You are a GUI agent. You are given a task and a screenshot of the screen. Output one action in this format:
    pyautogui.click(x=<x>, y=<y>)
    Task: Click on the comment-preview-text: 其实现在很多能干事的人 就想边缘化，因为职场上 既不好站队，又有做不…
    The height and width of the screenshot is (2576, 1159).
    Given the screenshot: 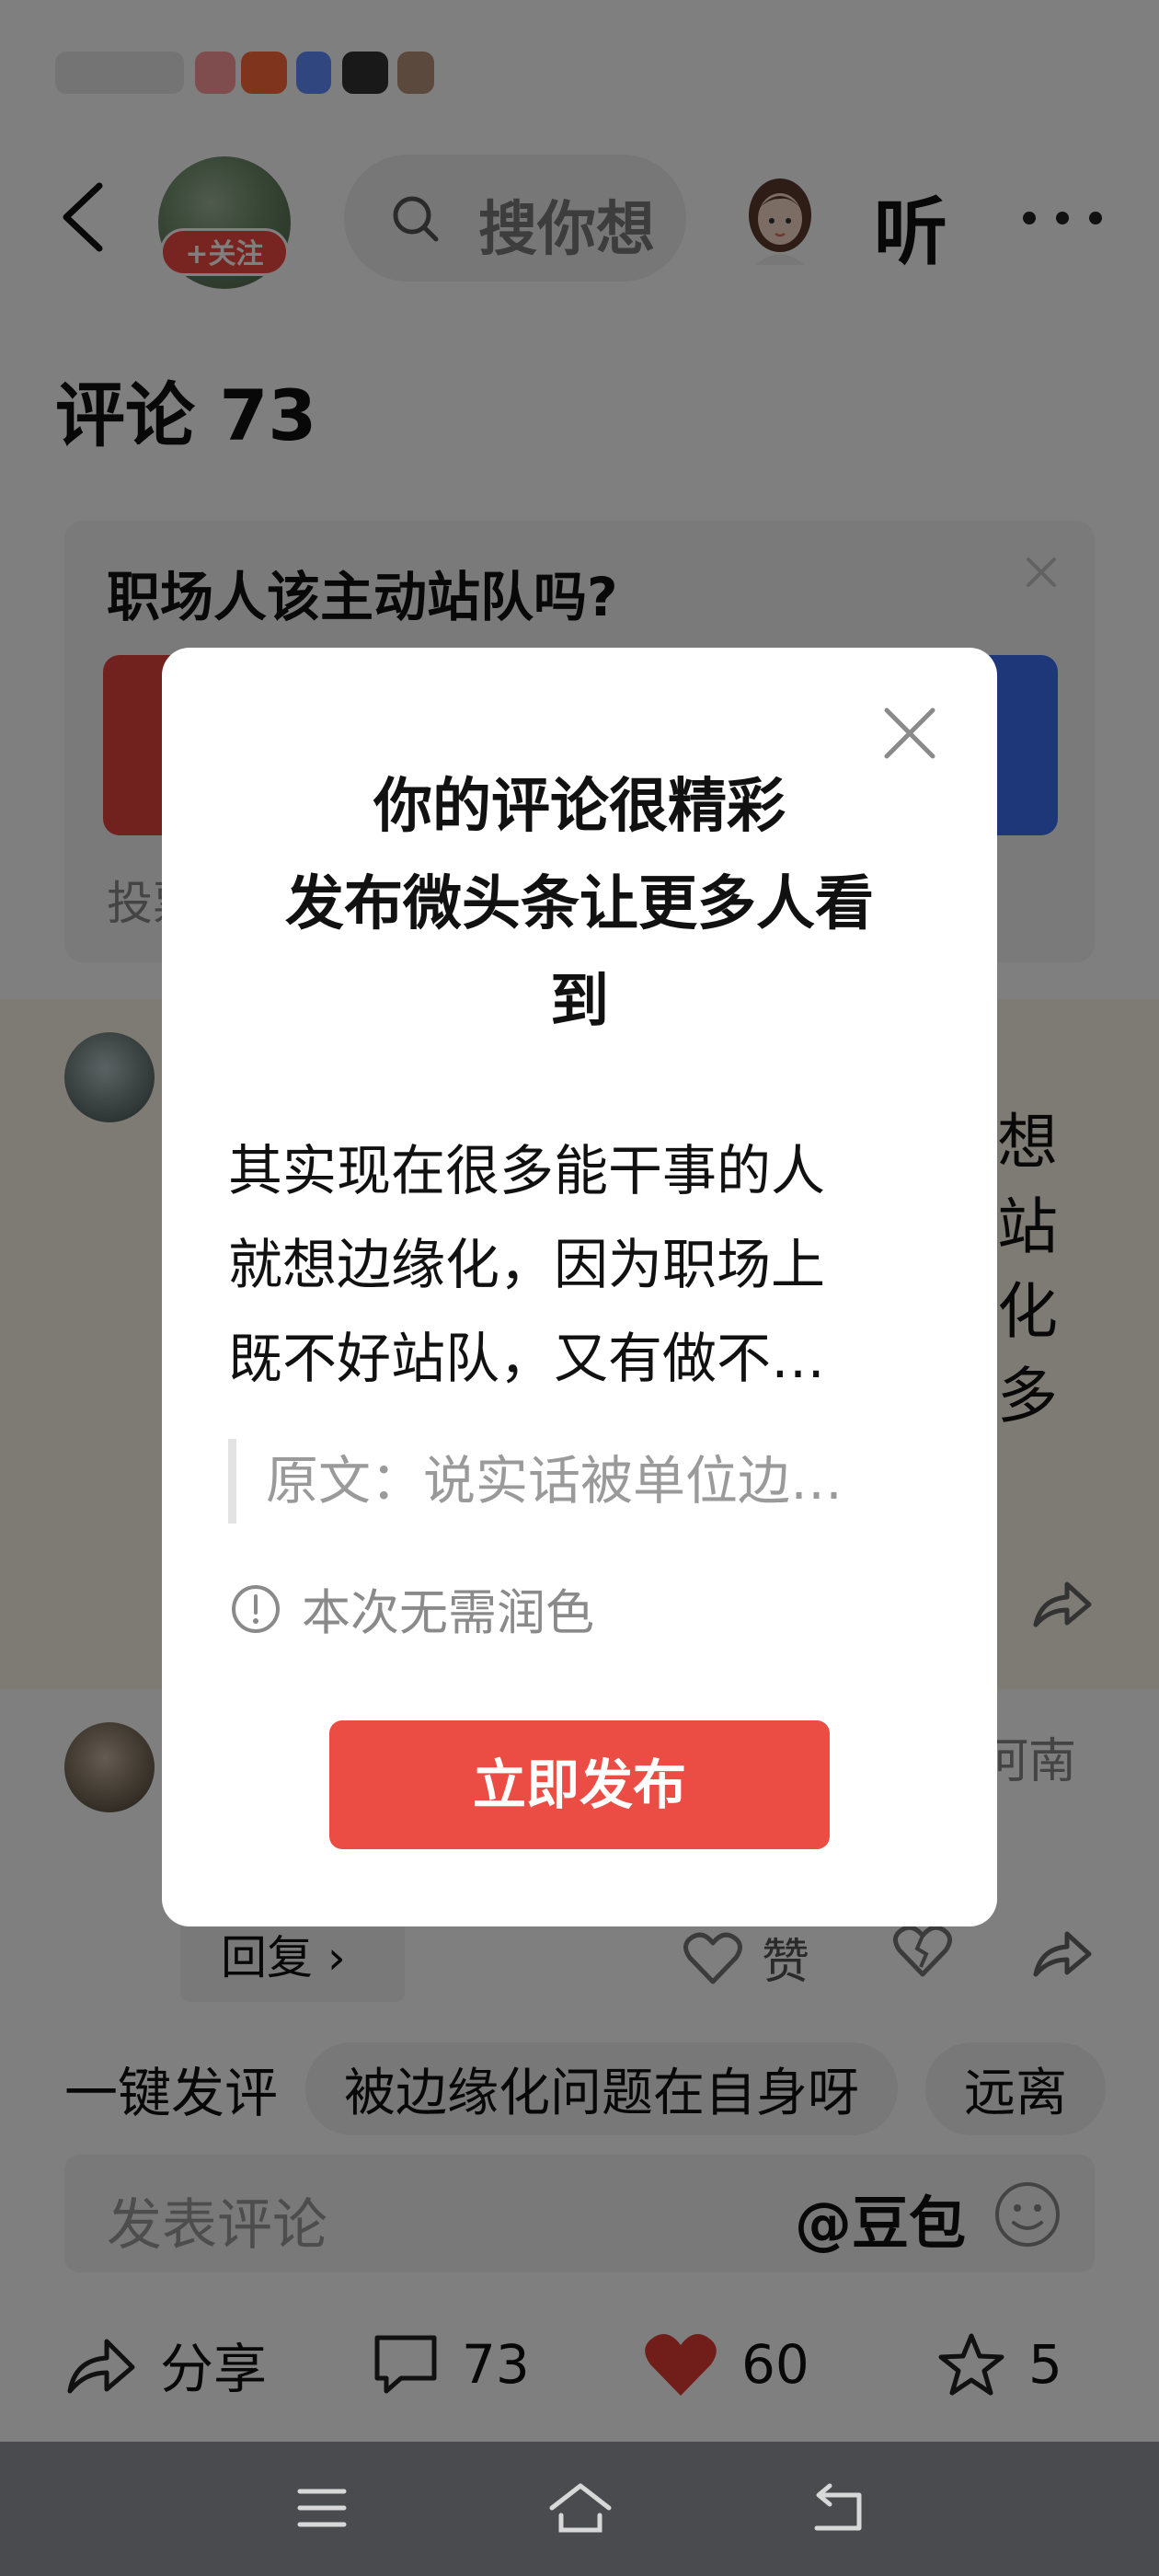 What is the action you would take?
    pyautogui.click(x=527, y=1264)
    